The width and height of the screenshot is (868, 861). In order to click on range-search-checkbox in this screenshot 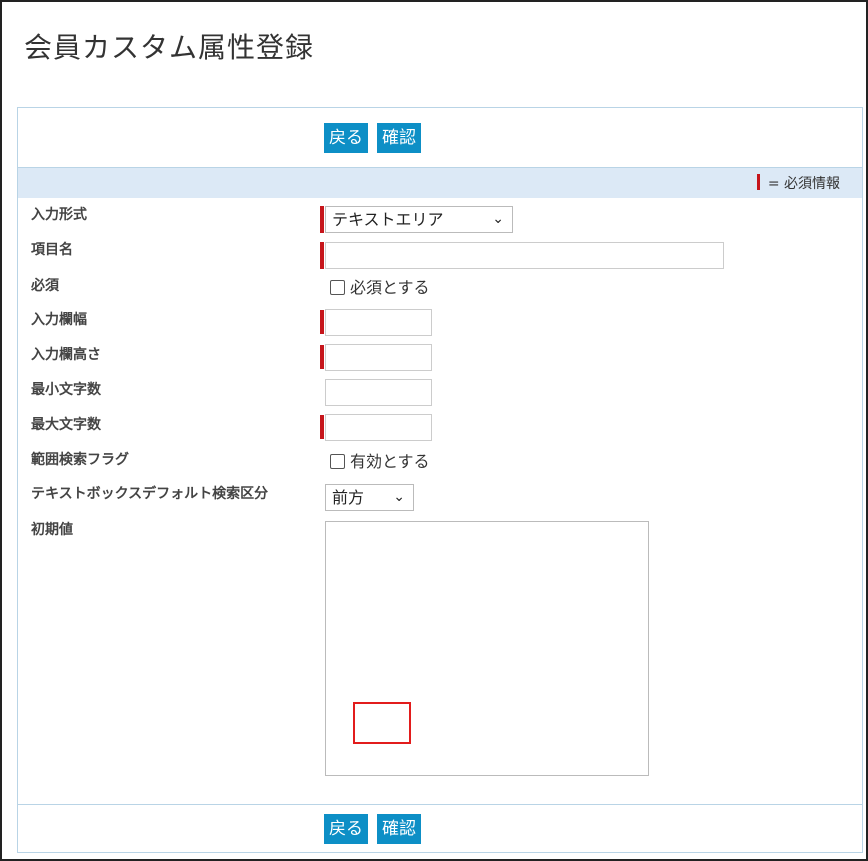, I will do `click(337, 461)`.